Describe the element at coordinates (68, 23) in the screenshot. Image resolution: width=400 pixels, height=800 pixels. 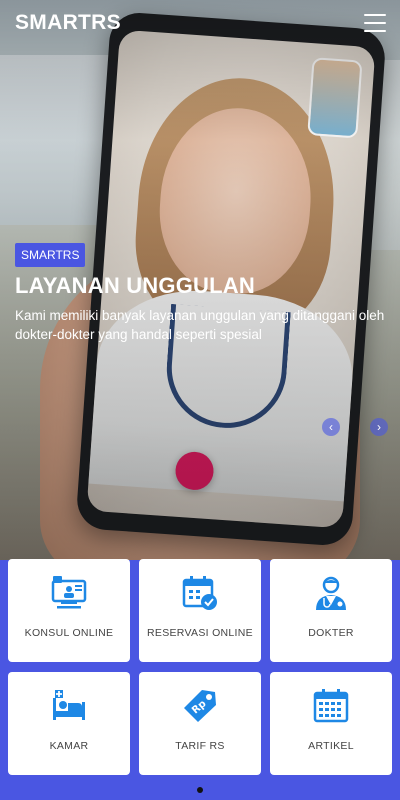
I see `brand-logo-text: SMARTRS` at that location.